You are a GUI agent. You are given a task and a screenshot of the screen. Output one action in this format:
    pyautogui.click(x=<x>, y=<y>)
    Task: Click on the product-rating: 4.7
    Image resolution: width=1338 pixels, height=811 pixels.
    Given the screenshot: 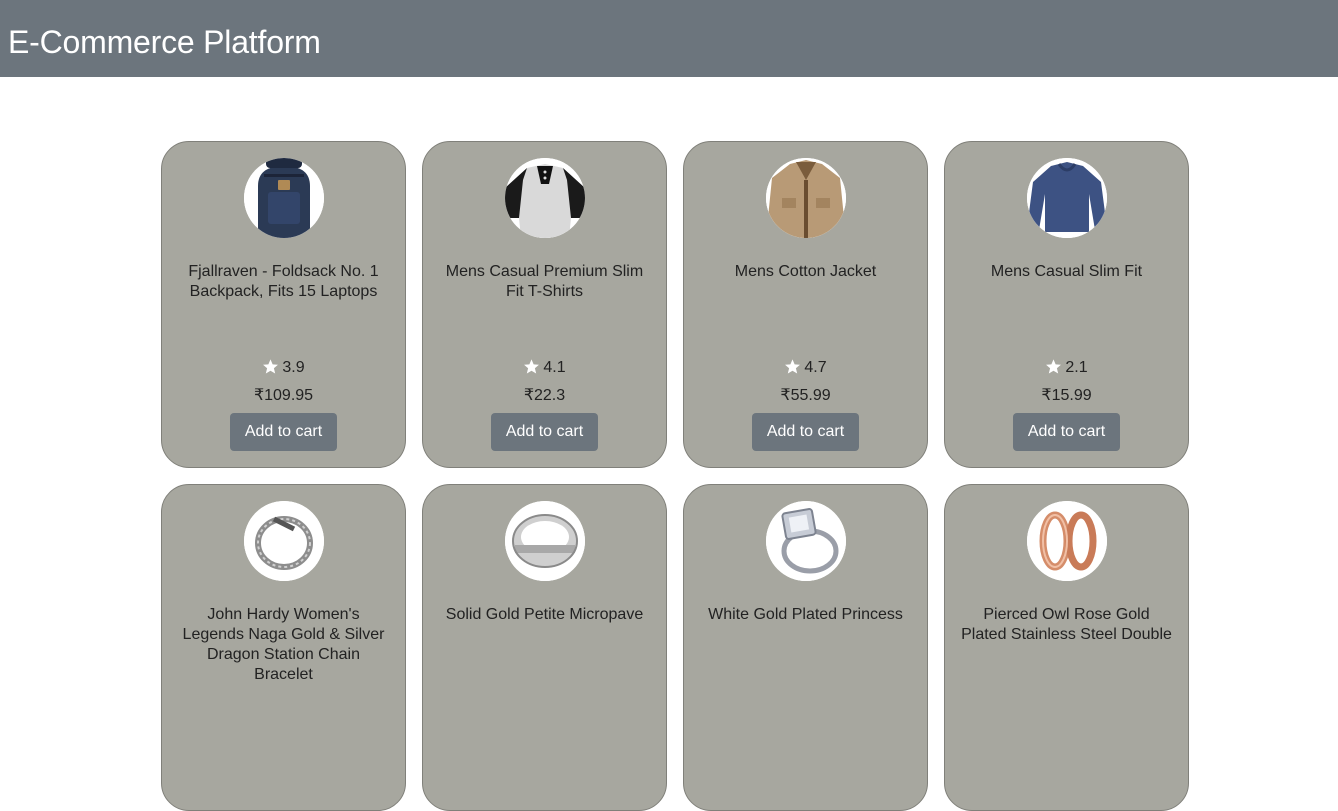 What is the action you would take?
    pyautogui.click(x=805, y=368)
    